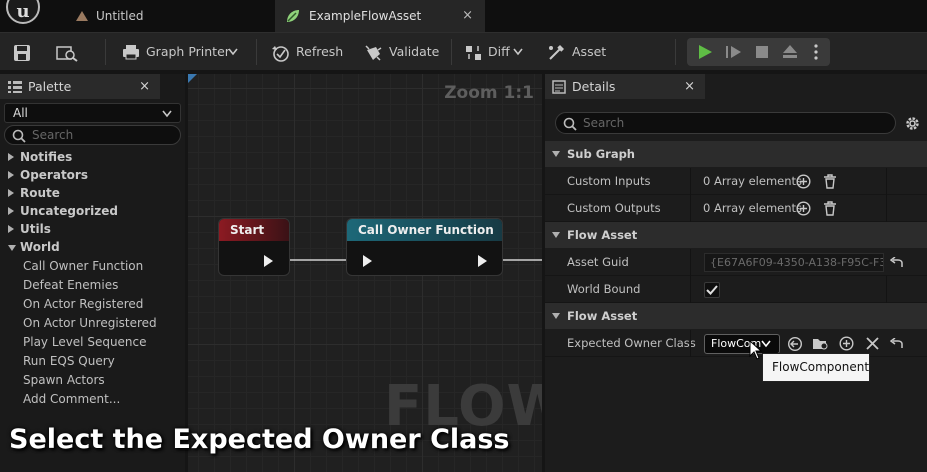  What do you see at coordinates (794, 262) in the screenshot?
I see `asset-guid-field: {E67A6F09-4350-A138-F95C-F3` at bounding box center [794, 262].